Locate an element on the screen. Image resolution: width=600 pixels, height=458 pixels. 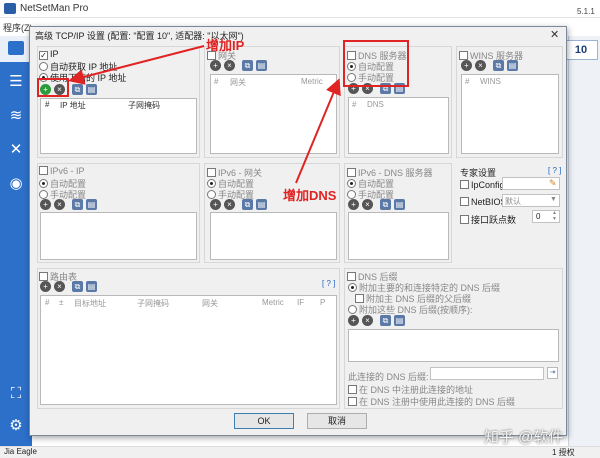
annotation-arrows is located at coordinates (204, 114).